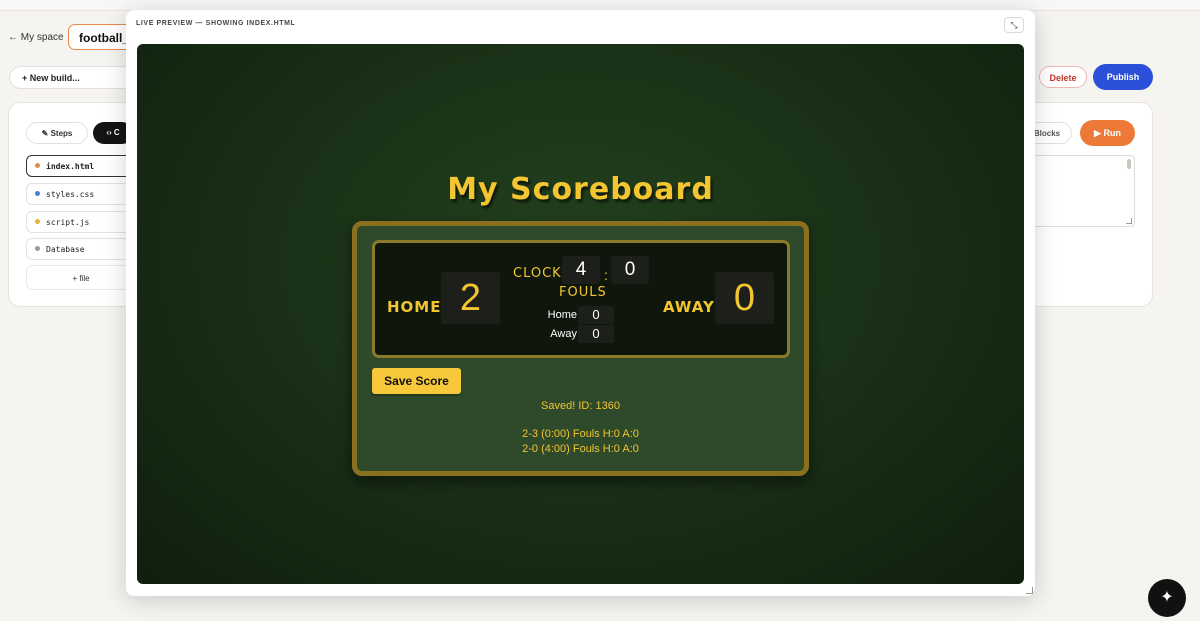 The width and height of the screenshot is (1200, 621). Describe the element at coordinates (416, 381) in the screenshot. I see `save-score-button: Save Score` at that location.